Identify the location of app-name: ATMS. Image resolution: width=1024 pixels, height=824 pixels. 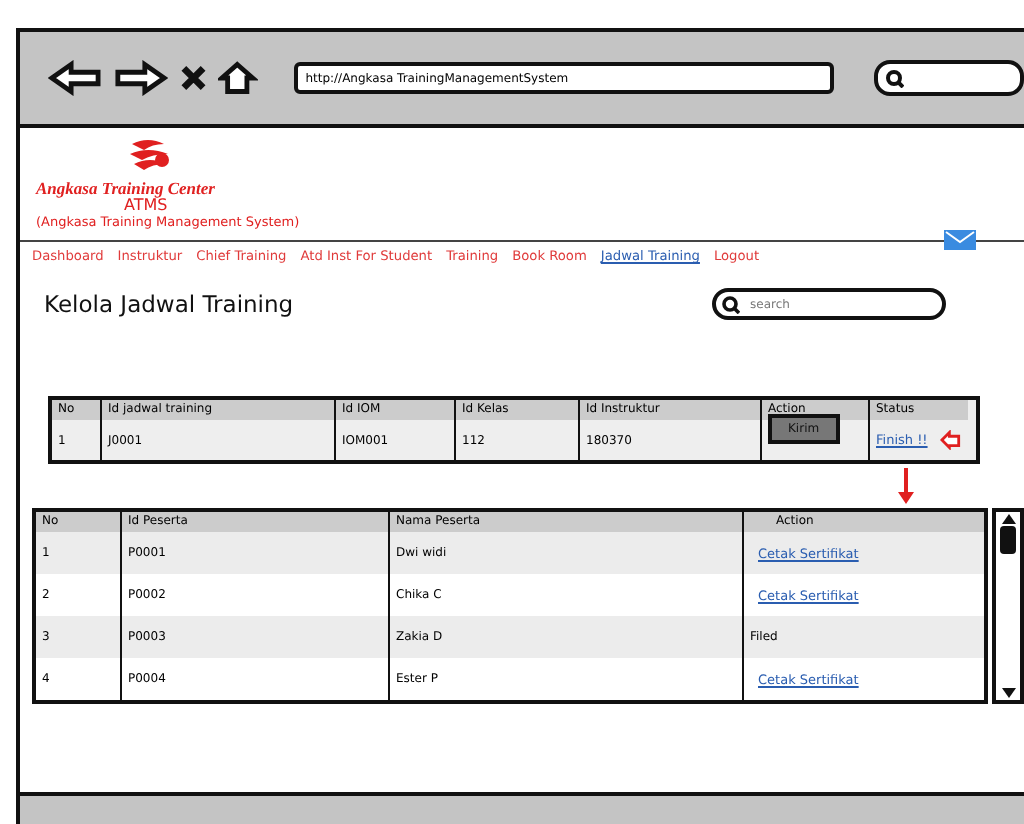
(147, 206).